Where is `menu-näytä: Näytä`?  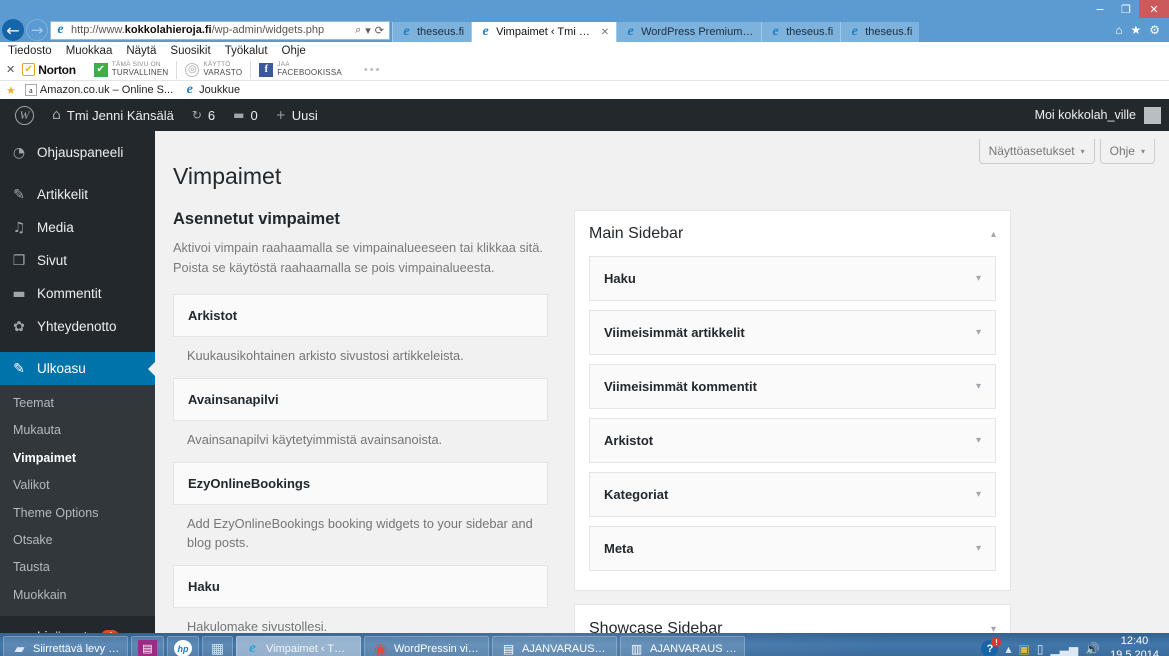 menu-näytä: Näytä is located at coordinates (141, 51).